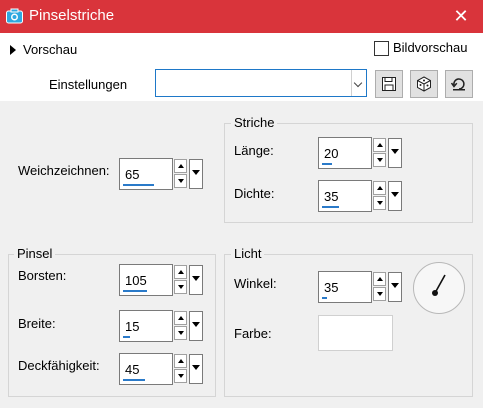  I want to click on winkel-level-bar, so click(324, 298).